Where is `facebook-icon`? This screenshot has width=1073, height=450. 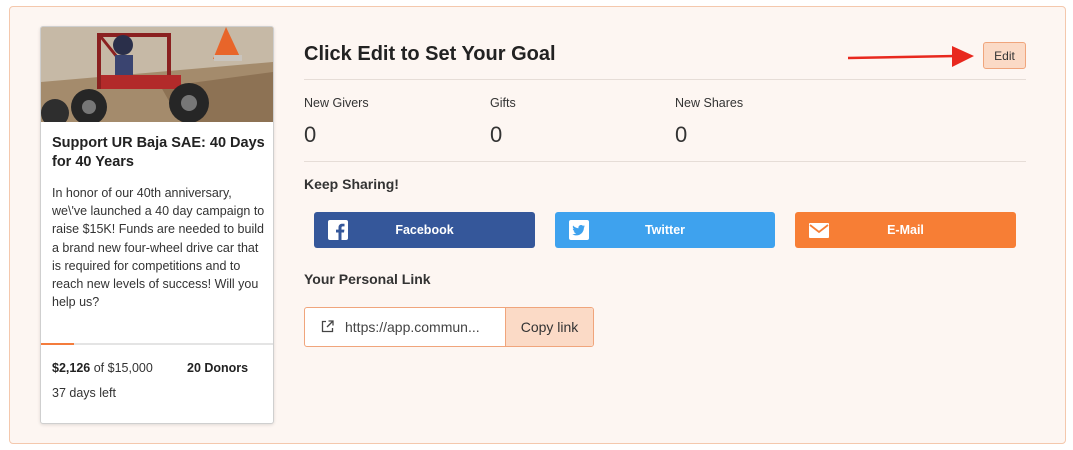
facebook-icon is located at coordinates (338, 230).